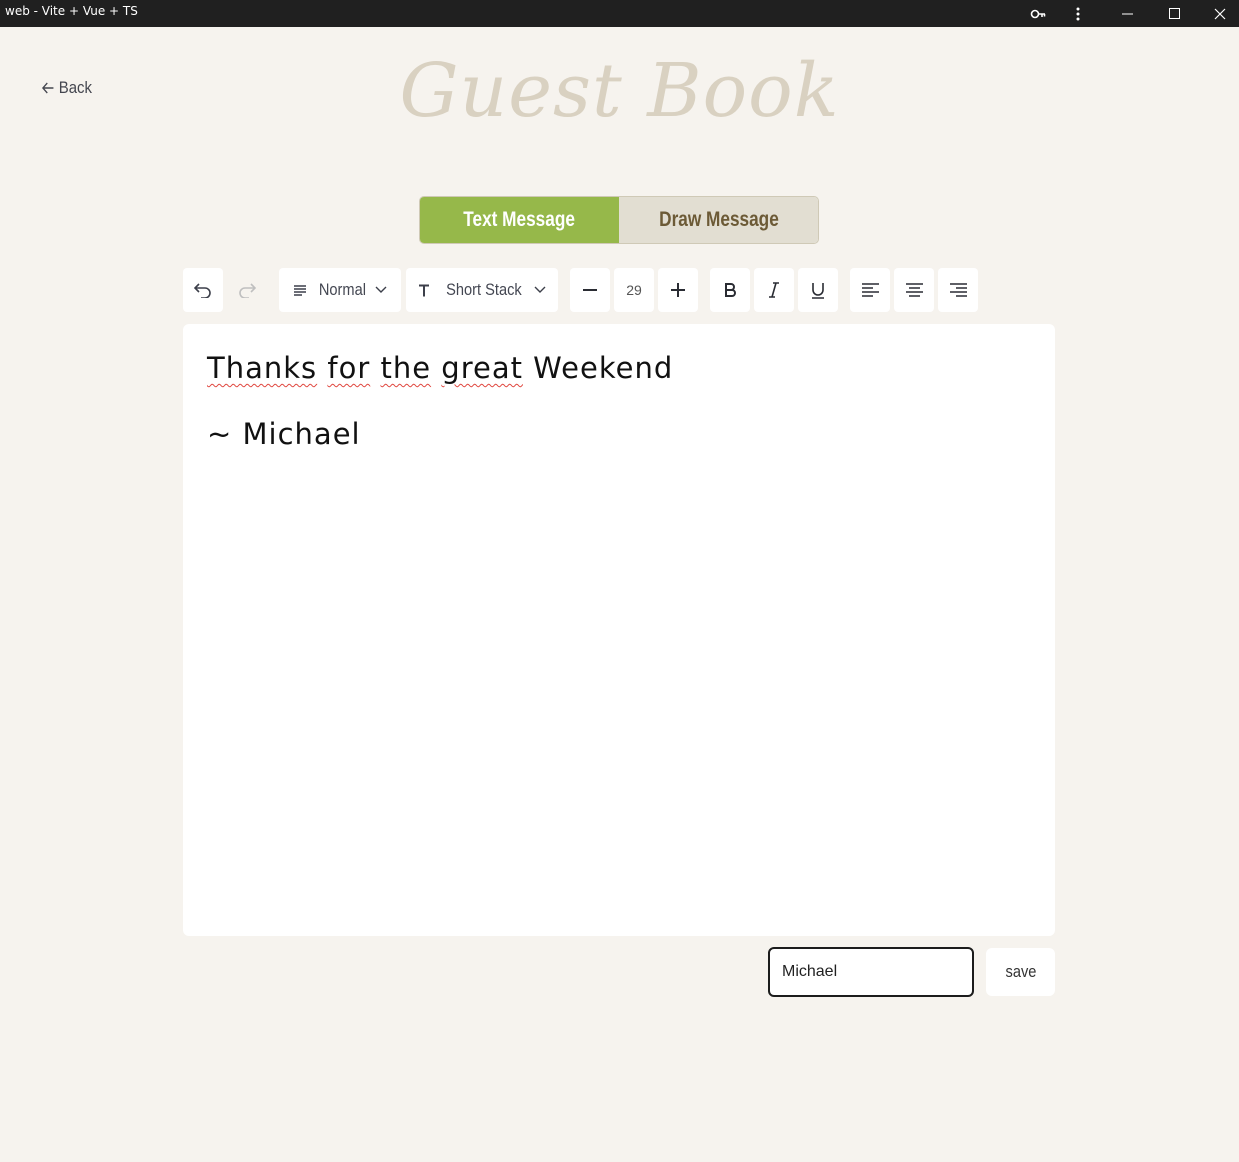 This screenshot has height=1162, width=1239. I want to click on tab-text-message-label: Text Message, so click(519, 219).